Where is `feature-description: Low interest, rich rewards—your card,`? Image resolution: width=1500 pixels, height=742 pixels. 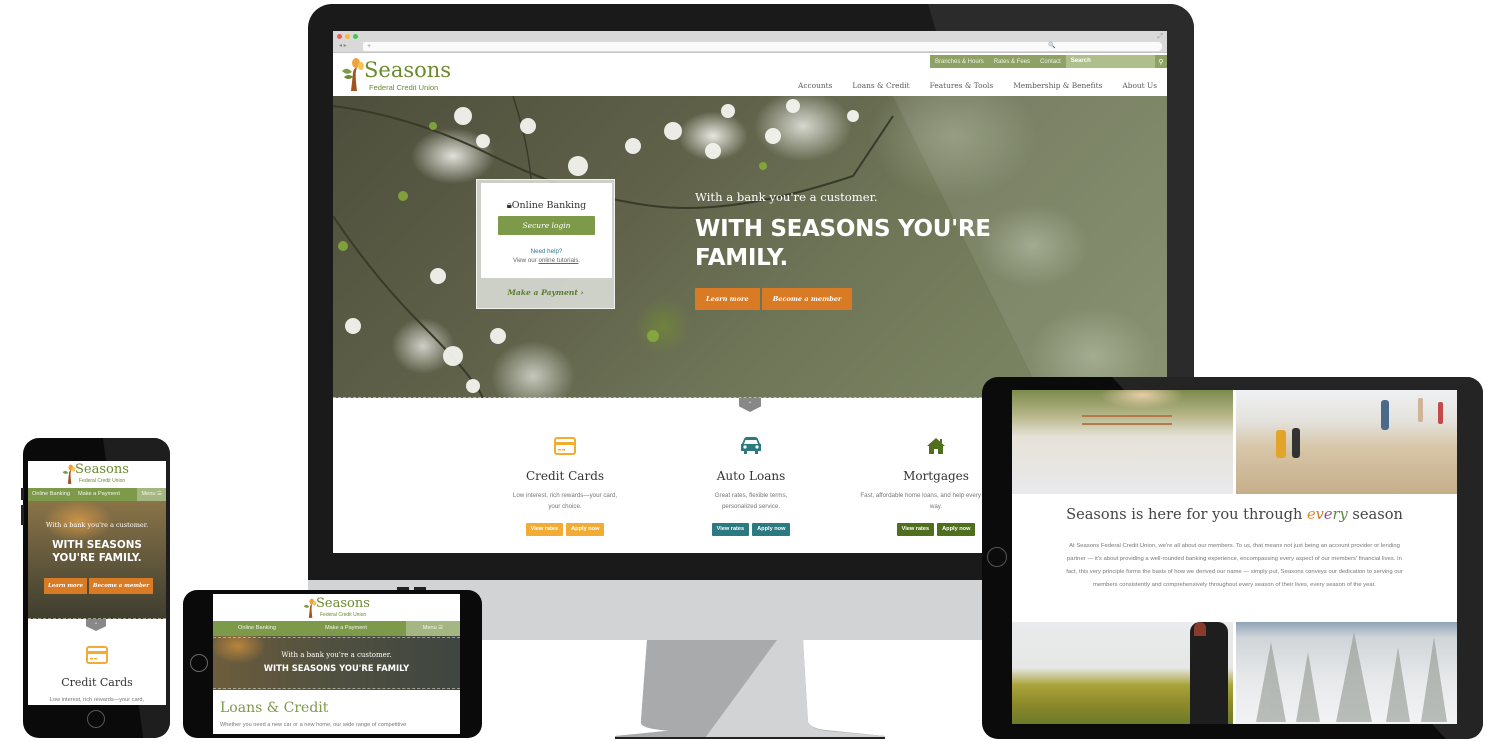
feature-description: Low interest, rich rewards—your card, is located at coordinates (97, 700).